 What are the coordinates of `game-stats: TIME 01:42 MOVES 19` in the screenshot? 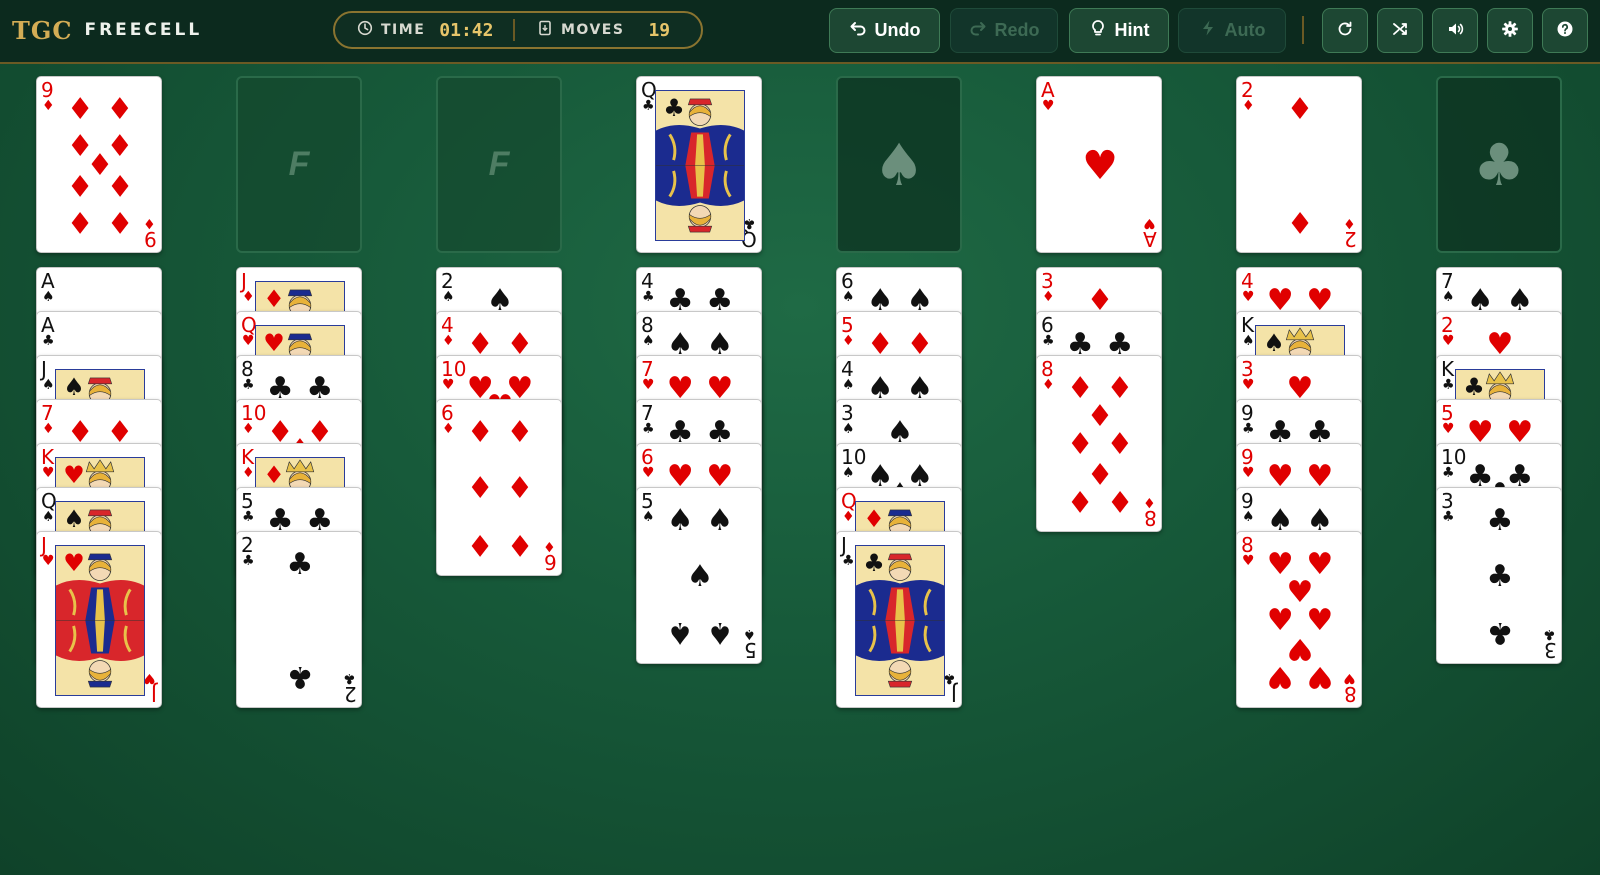 It's located at (518, 30).